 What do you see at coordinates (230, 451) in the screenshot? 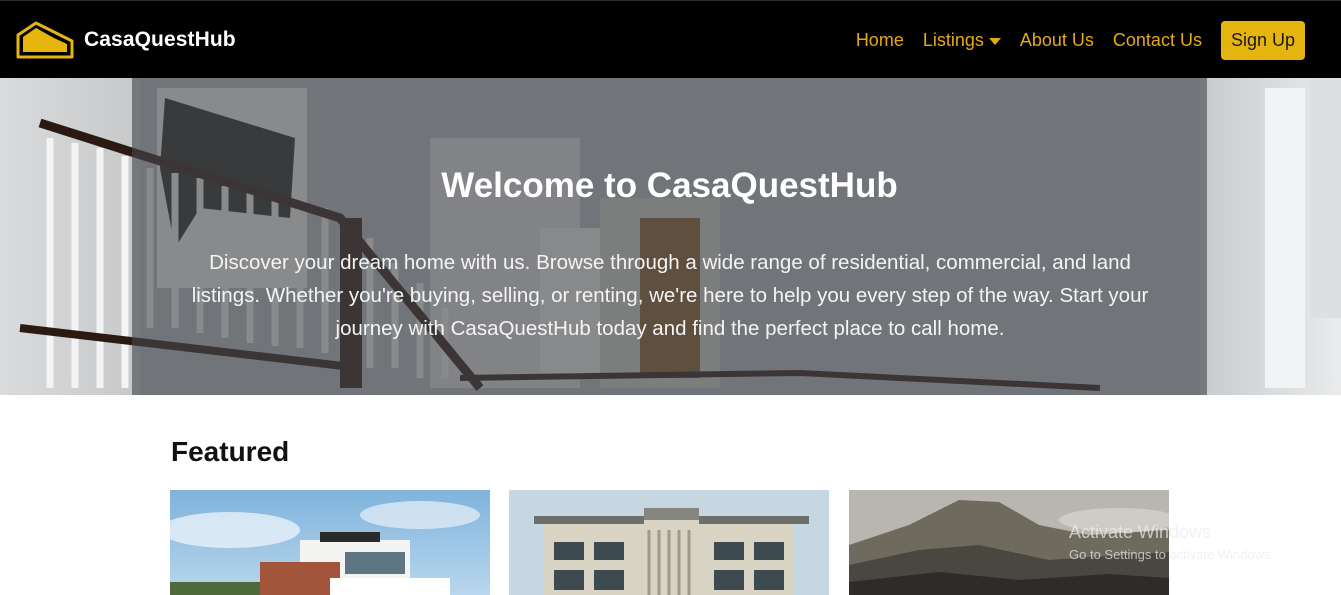
I see `featured-heading: Featured` at bounding box center [230, 451].